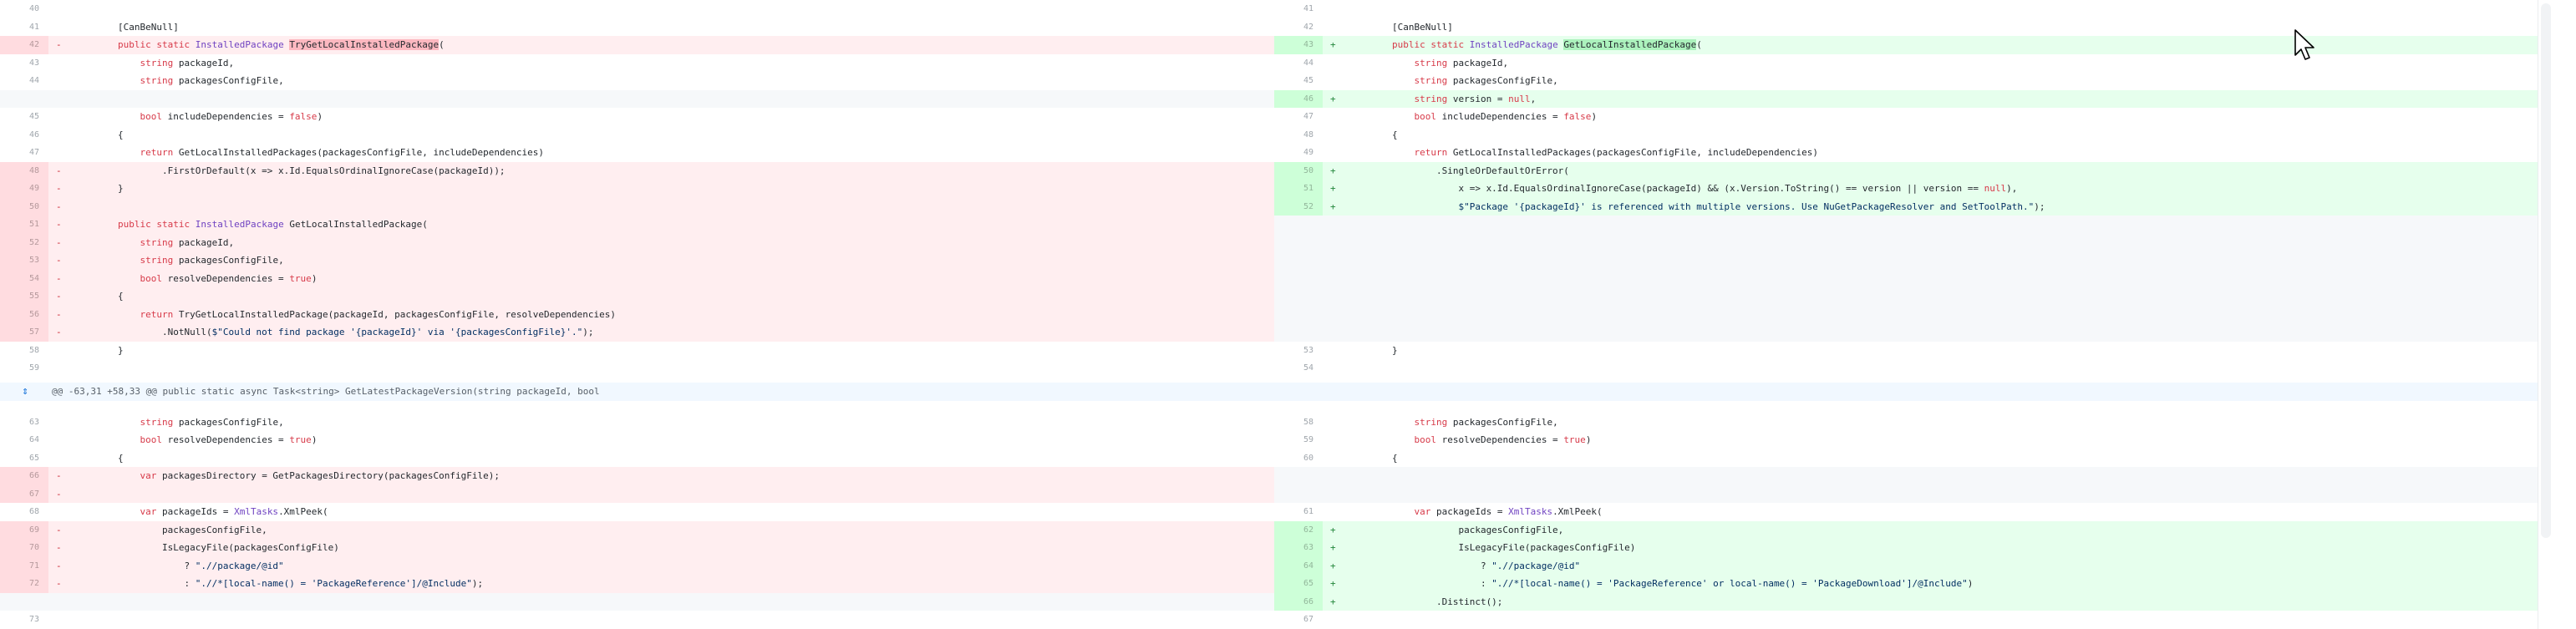  Describe the element at coordinates (1298, 529) in the screenshot. I see `line-number: 62` at that location.